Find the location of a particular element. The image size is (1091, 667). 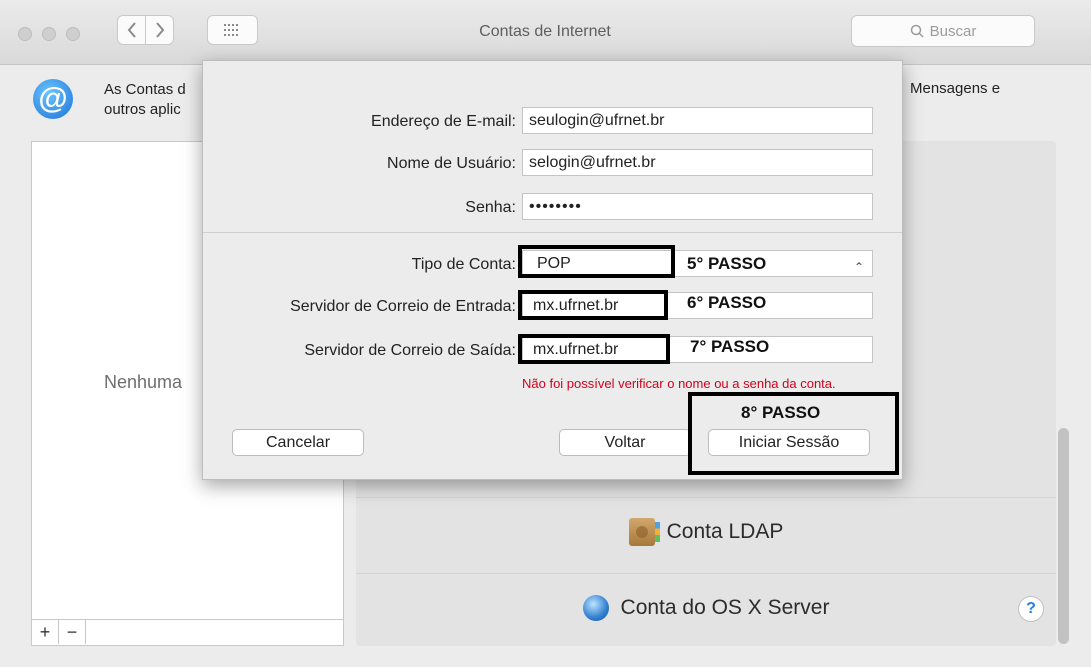

annotation-box-account-type is located at coordinates (596, 261).